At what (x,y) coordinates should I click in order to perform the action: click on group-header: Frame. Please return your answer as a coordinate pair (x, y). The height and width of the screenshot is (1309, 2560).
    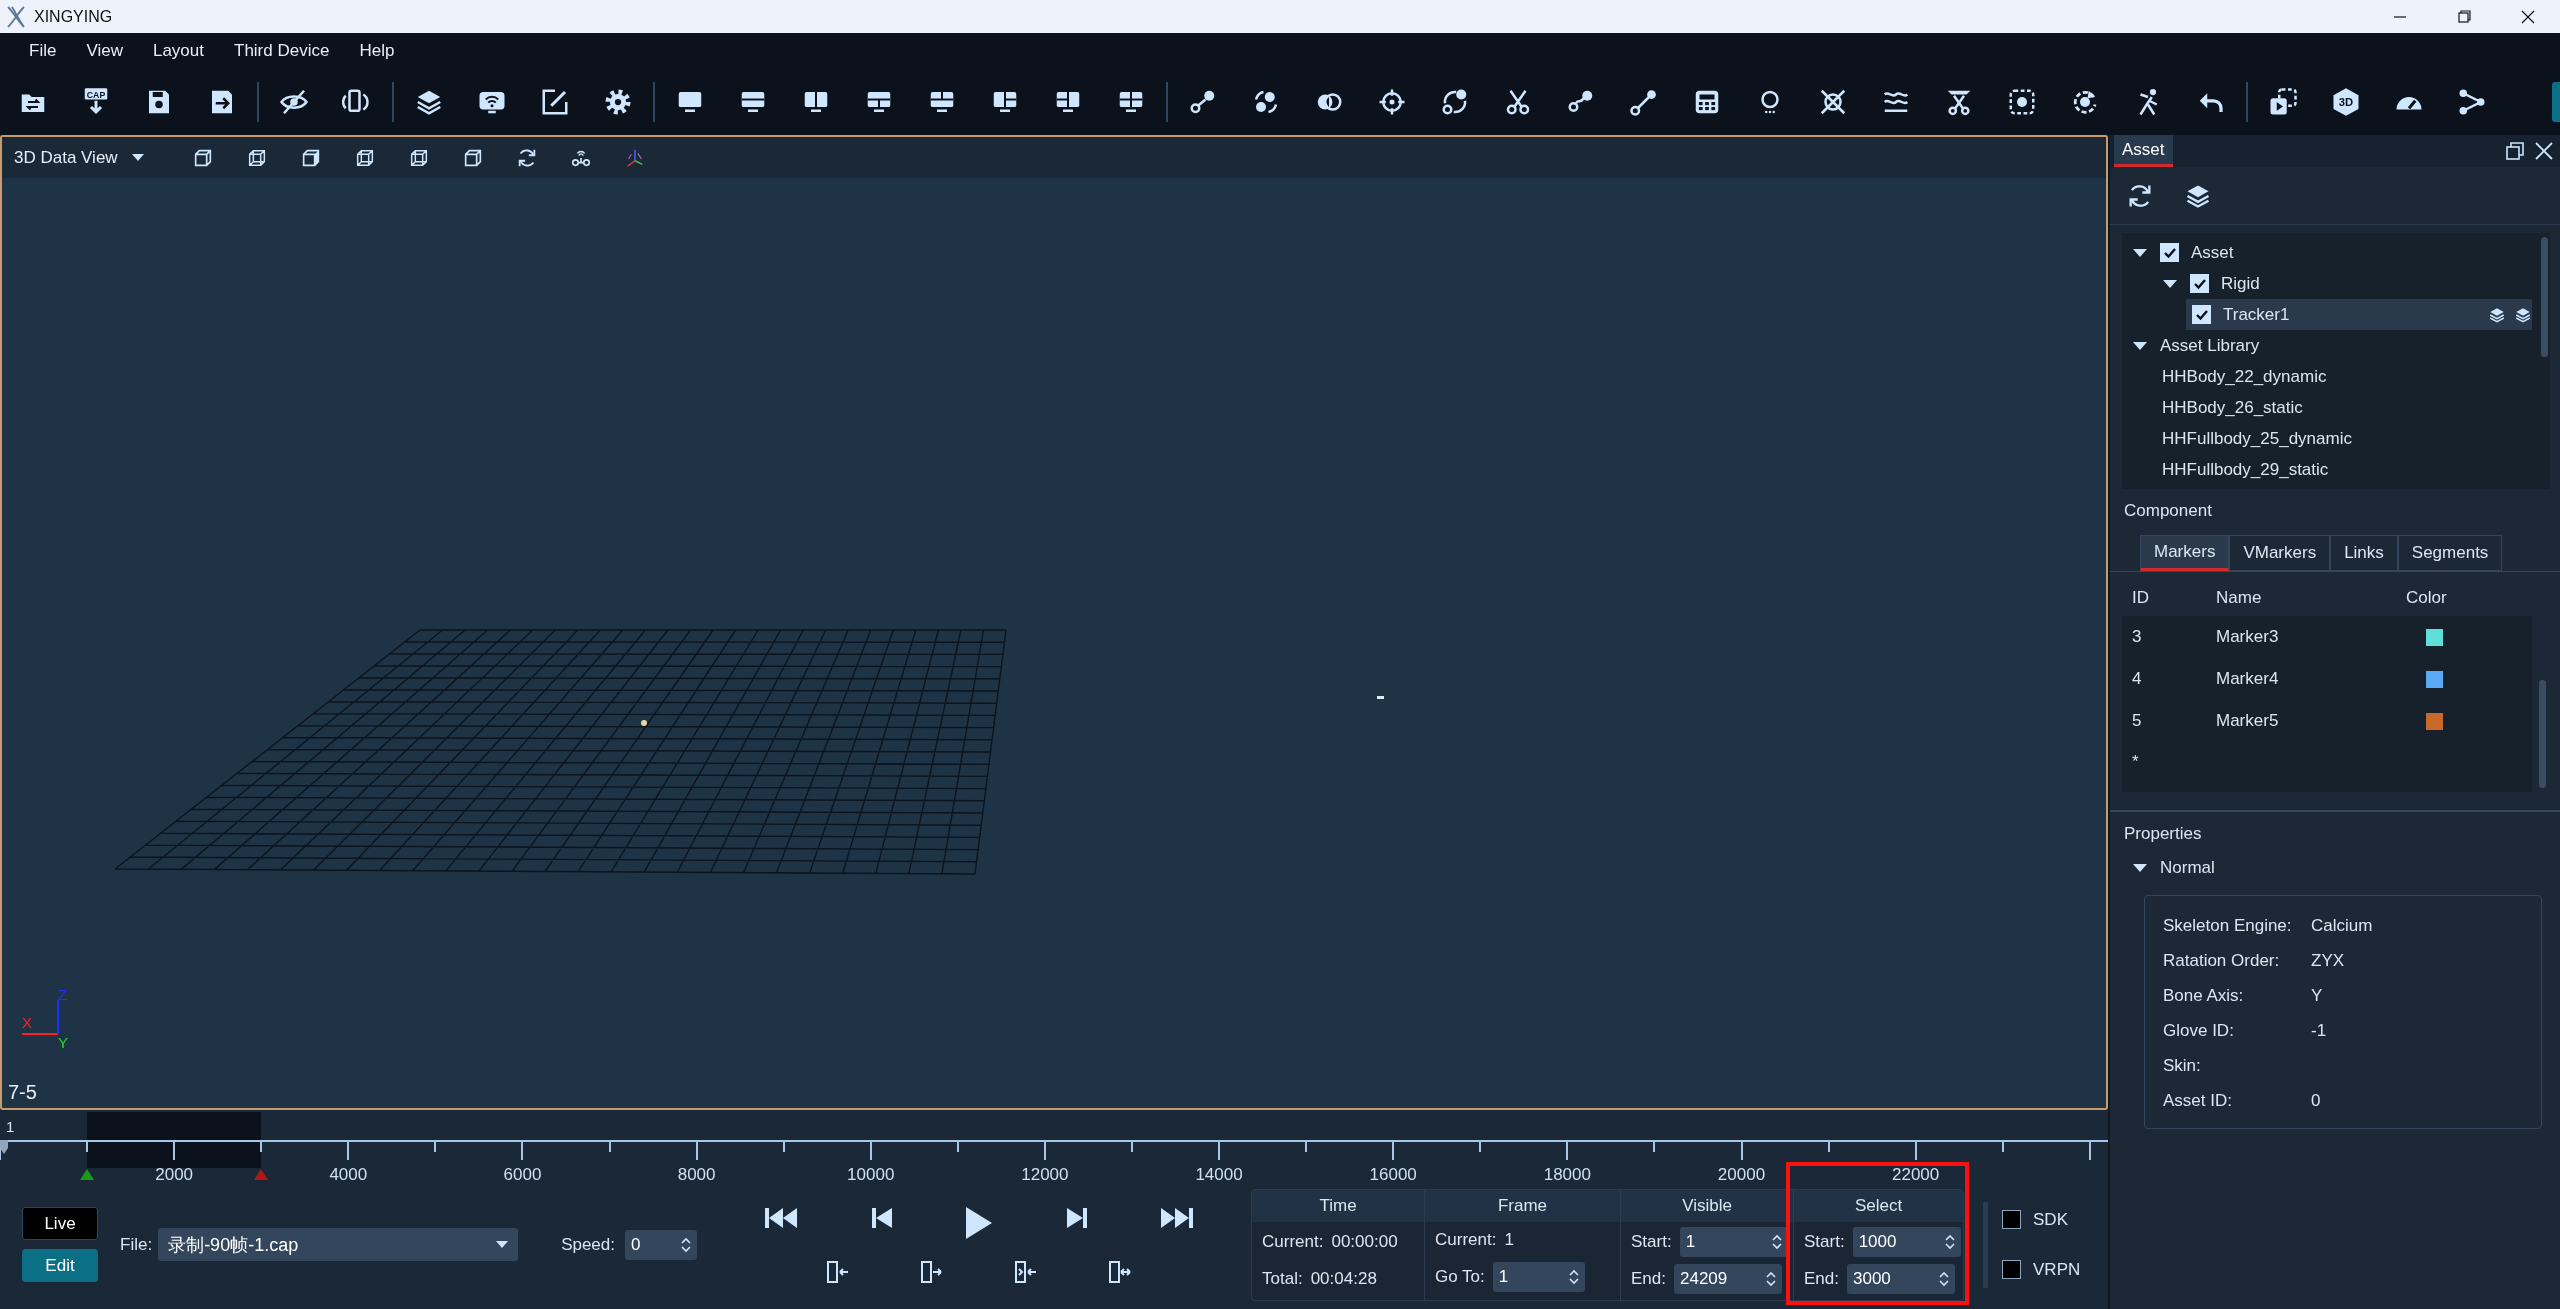
    Looking at the image, I should click on (1522, 1205).